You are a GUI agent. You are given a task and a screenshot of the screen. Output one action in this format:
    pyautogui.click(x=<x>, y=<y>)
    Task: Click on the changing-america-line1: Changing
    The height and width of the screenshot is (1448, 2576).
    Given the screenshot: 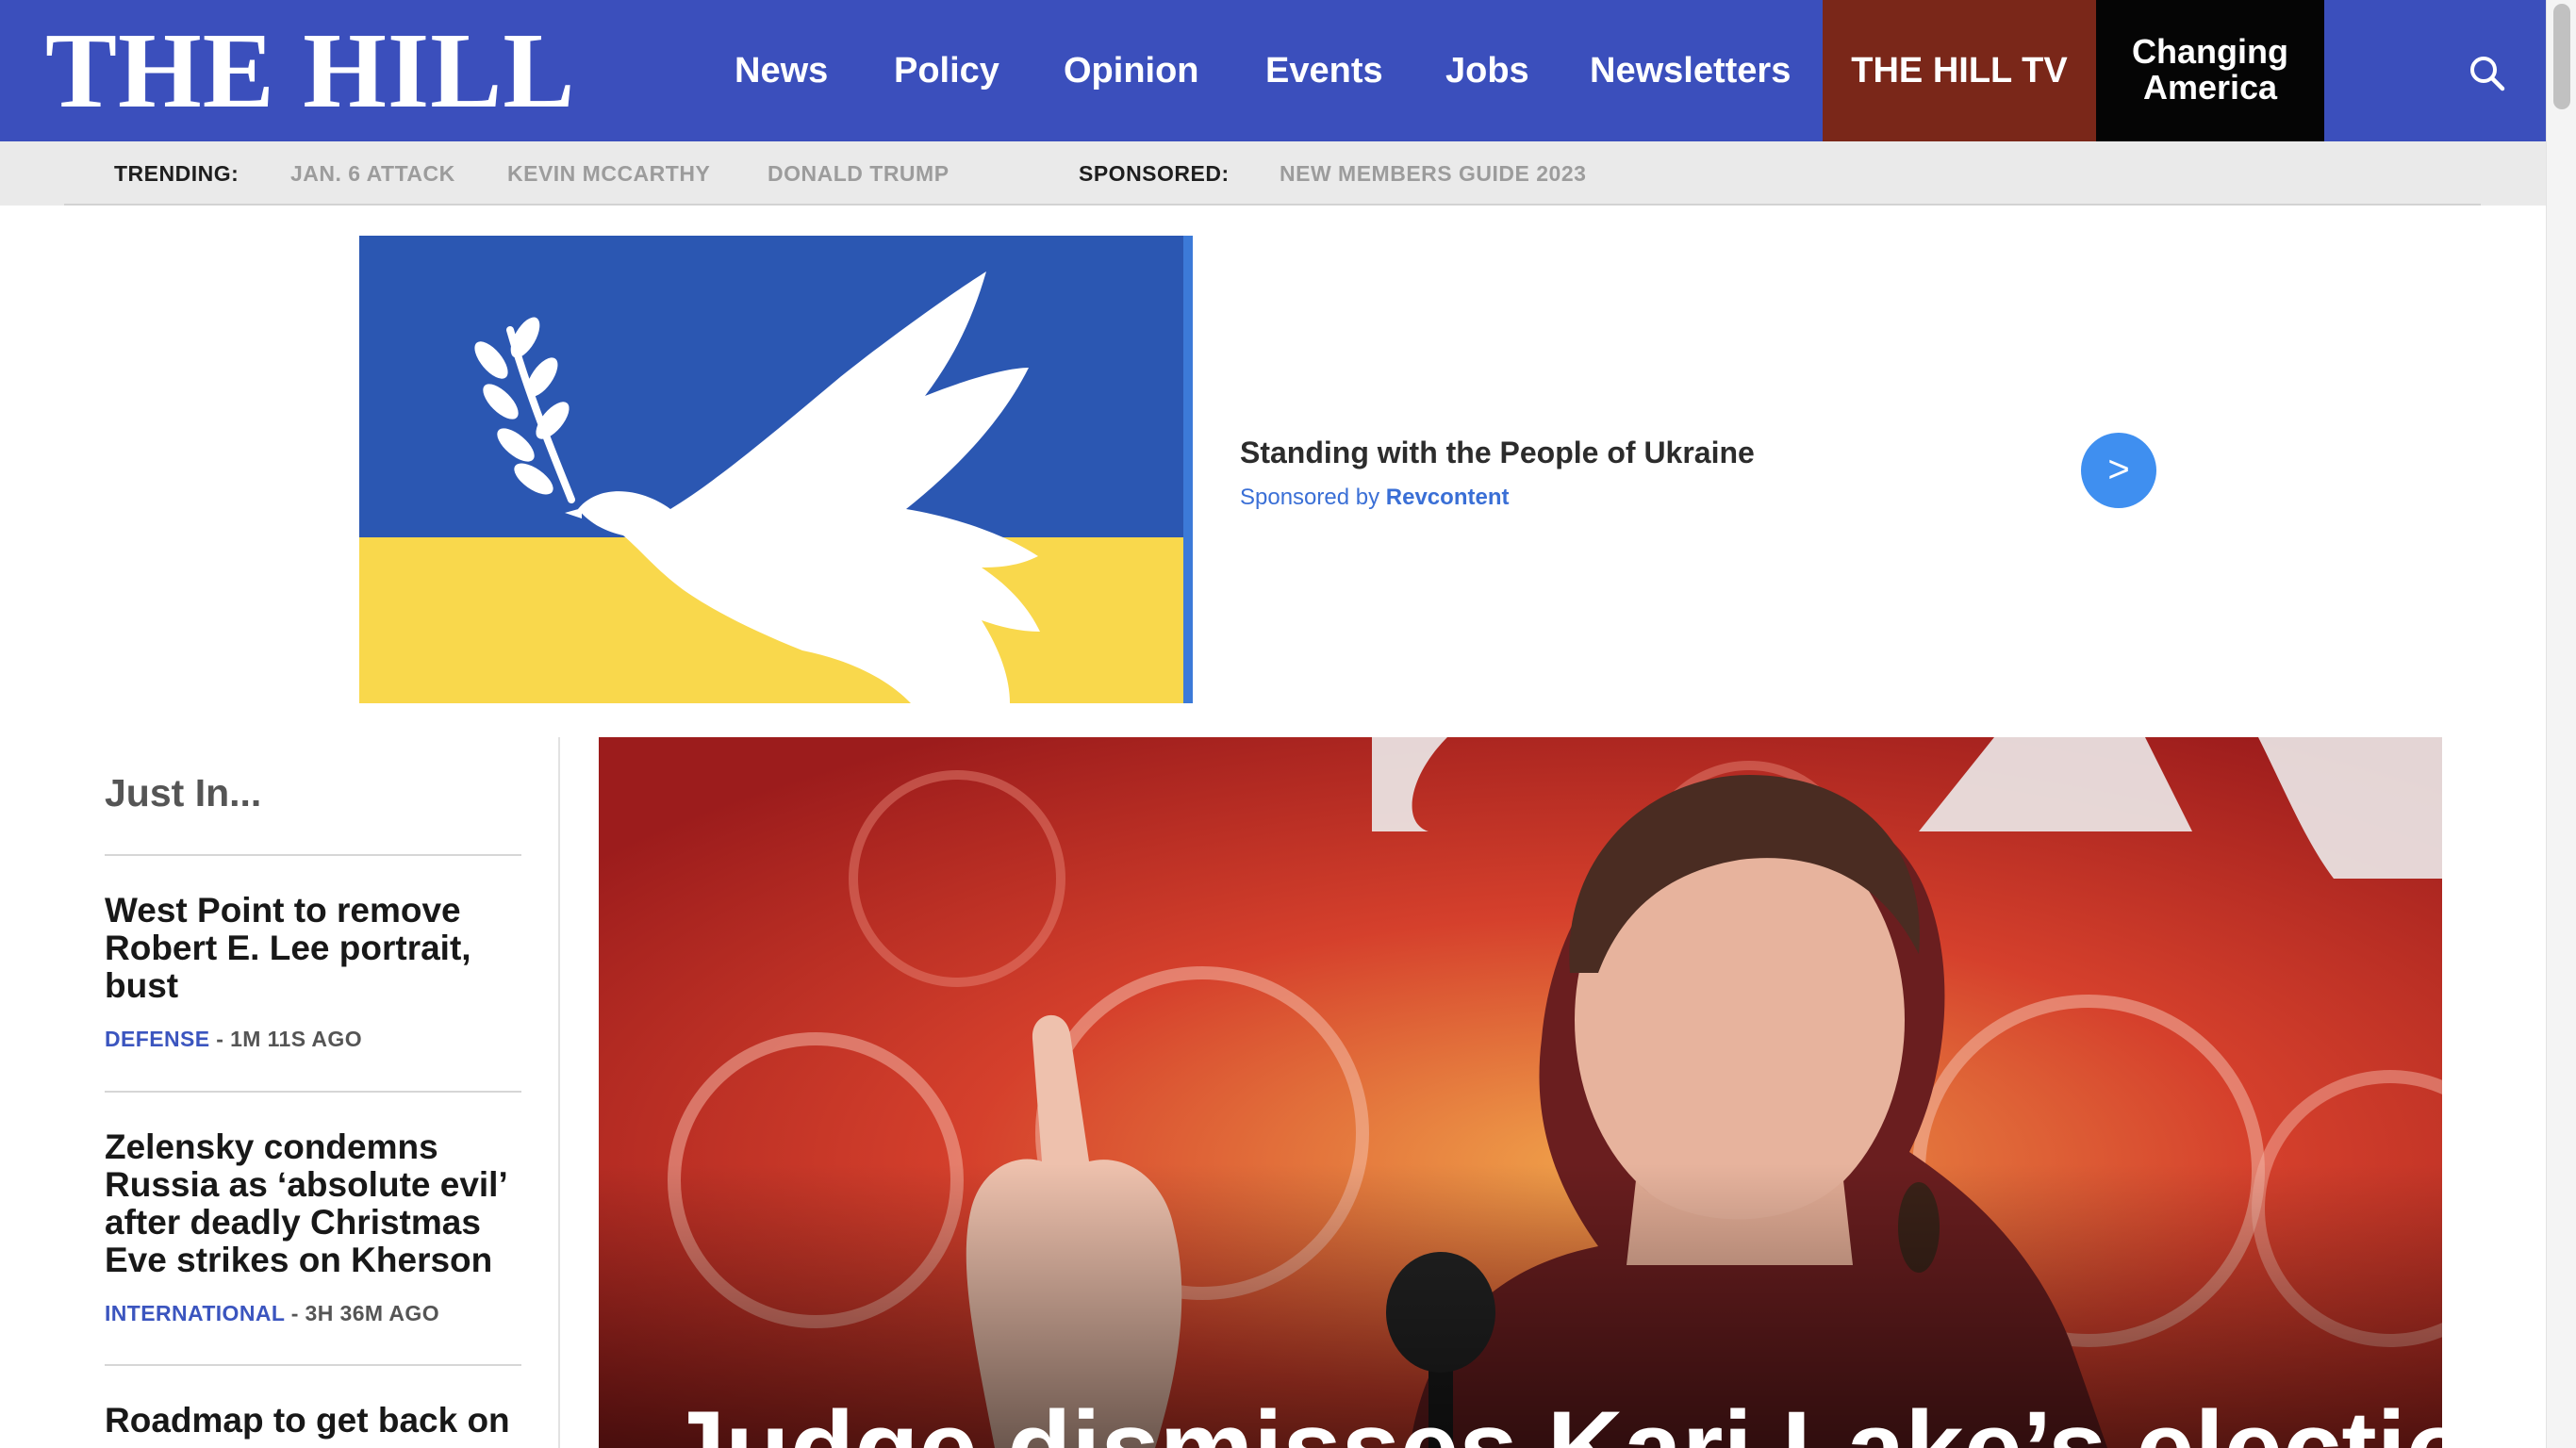 What is the action you would take?
    pyautogui.click(x=2210, y=51)
    